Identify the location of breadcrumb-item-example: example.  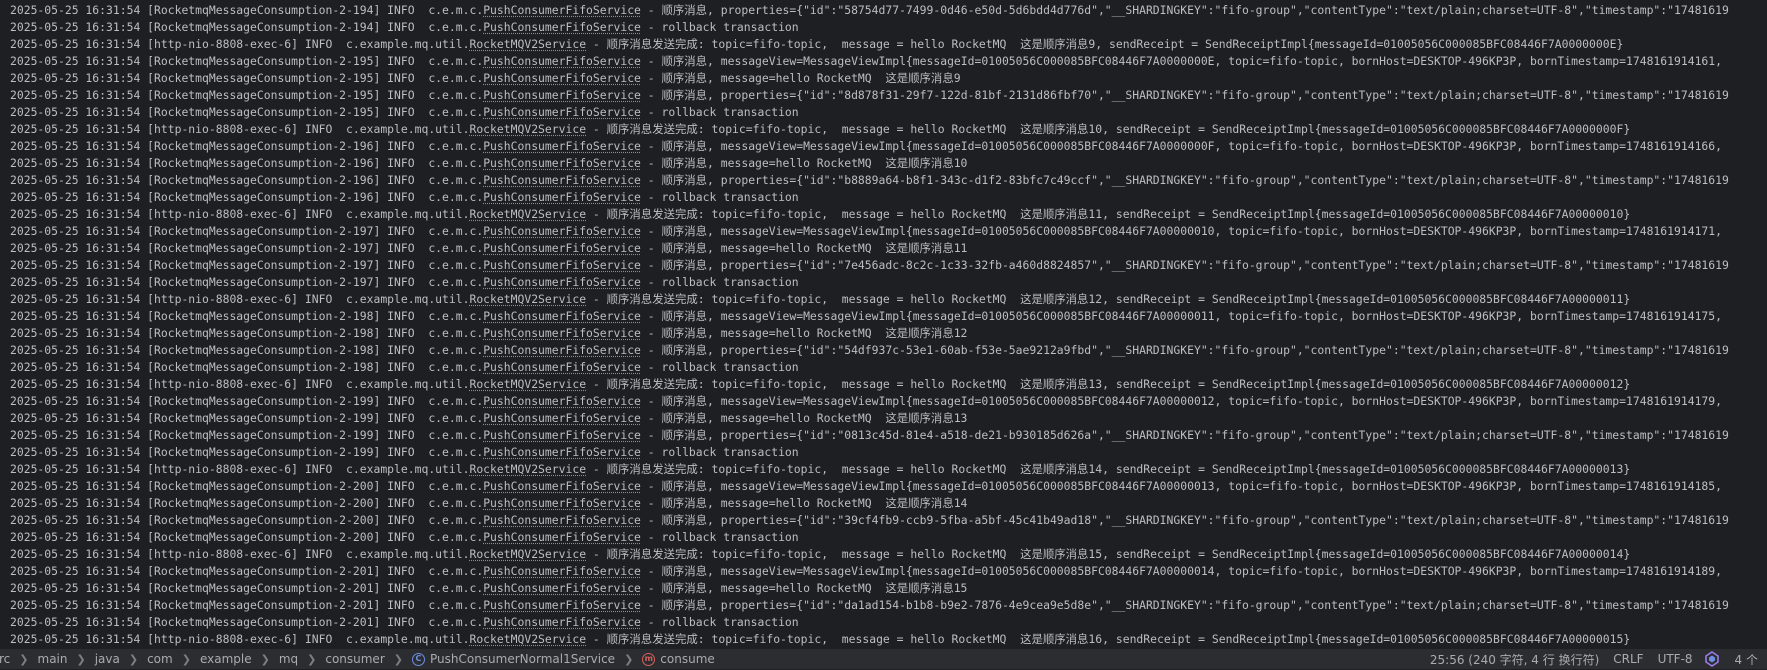
(226, 659).